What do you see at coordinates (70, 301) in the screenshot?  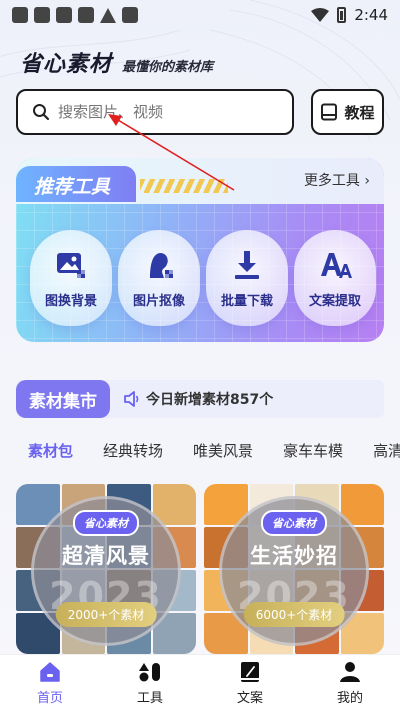 I see `tool-label: 图换背景` at bounding box center [70, 301].